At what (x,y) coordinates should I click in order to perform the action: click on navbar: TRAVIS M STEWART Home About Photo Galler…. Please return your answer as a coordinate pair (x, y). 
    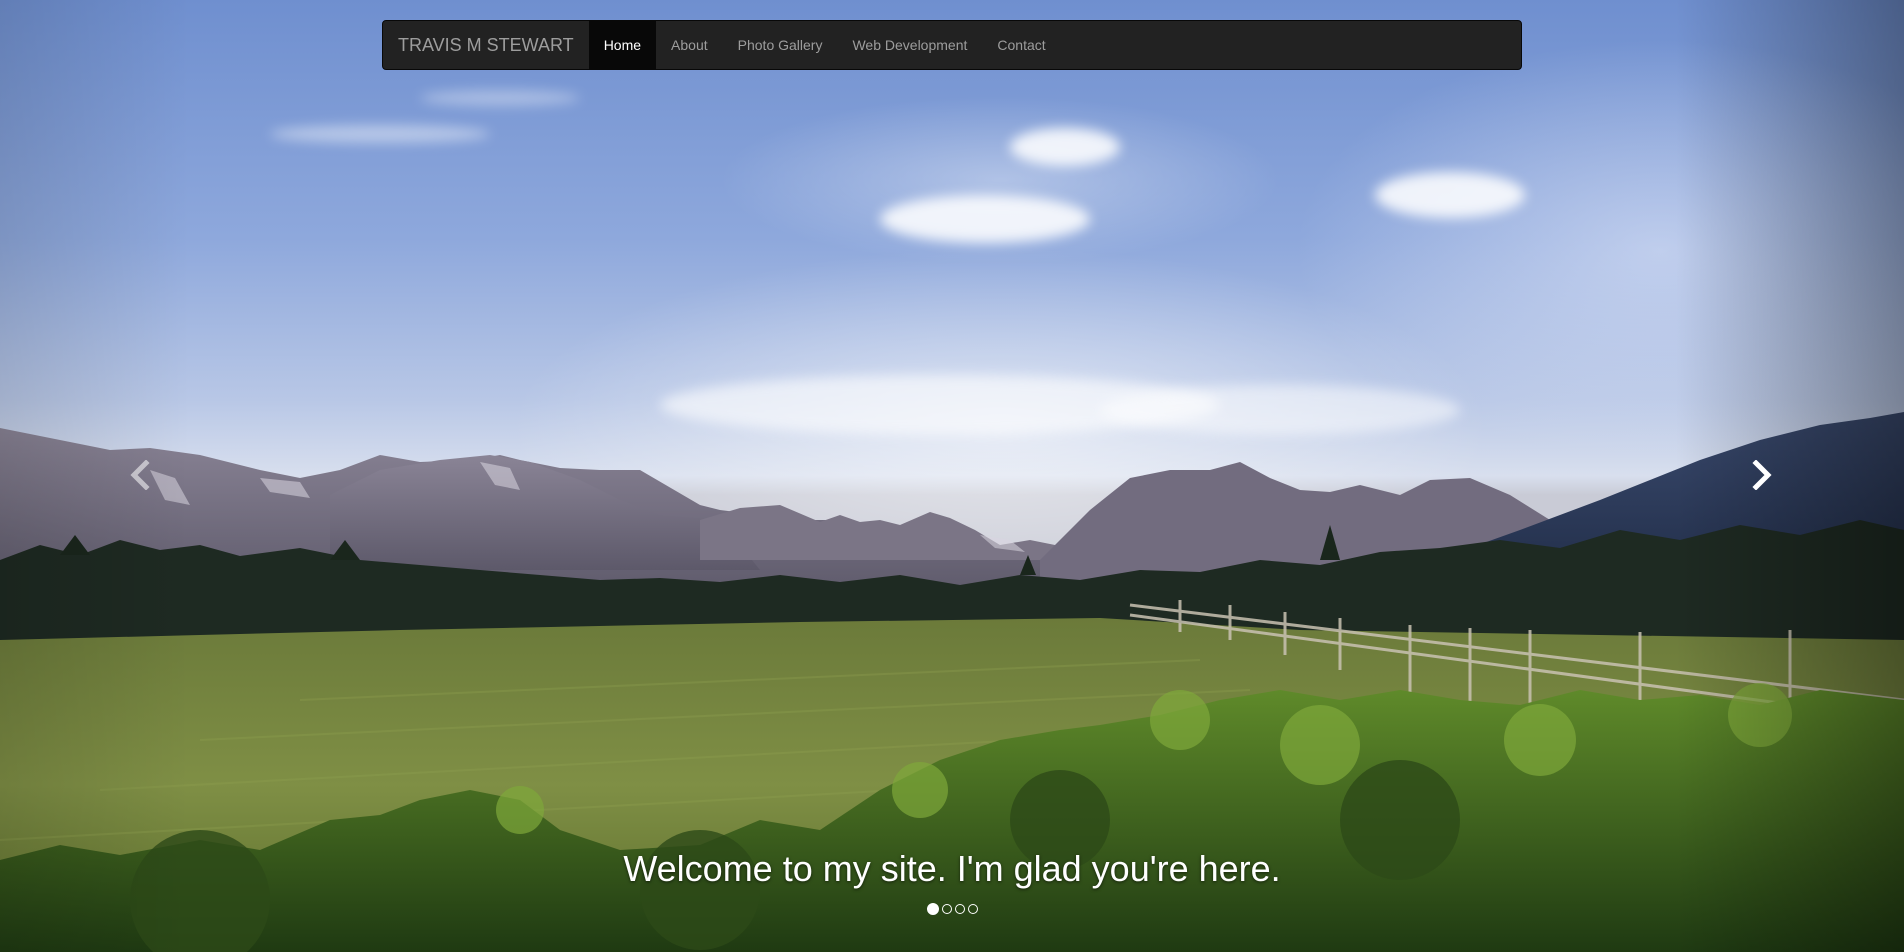
    Looking at the image, I should click on (952, 45).